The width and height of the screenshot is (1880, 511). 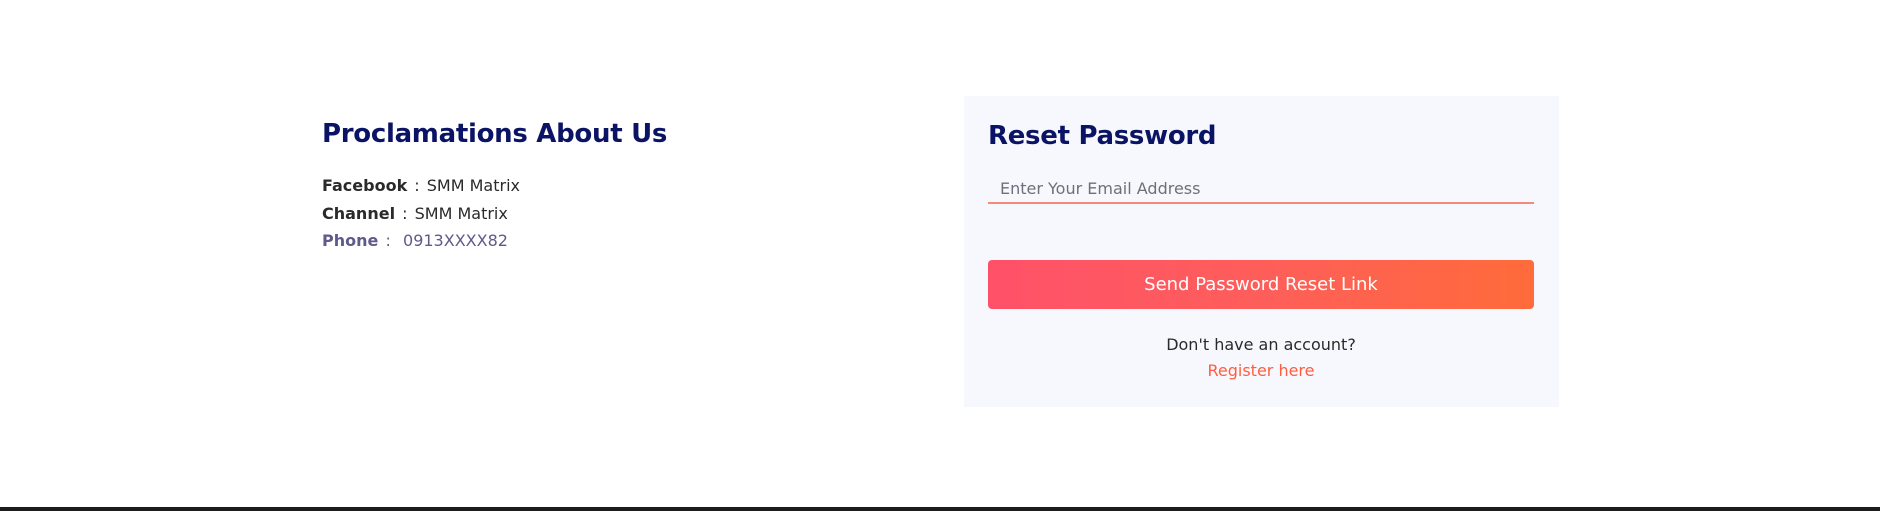 I want to click on contact-phone-key: Phone, so click(x=350, y=240).